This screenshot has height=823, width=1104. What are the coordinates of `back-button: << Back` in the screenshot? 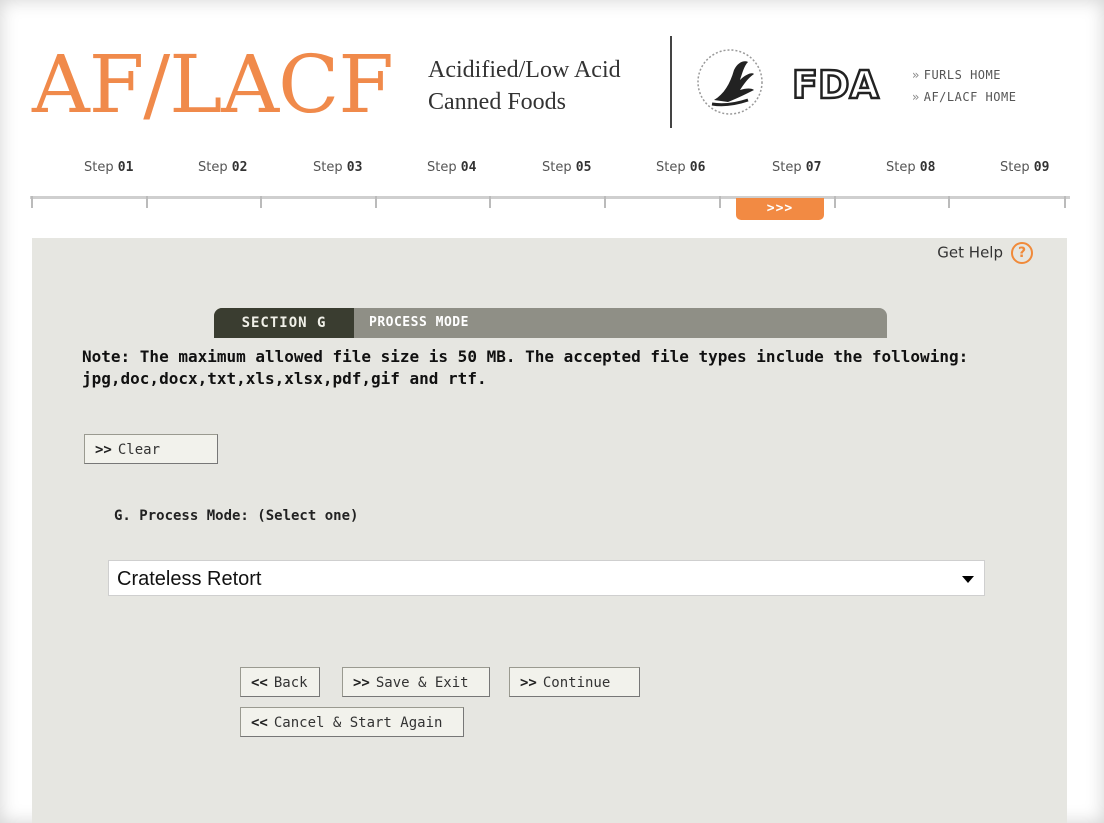 It's located at (280, 682).